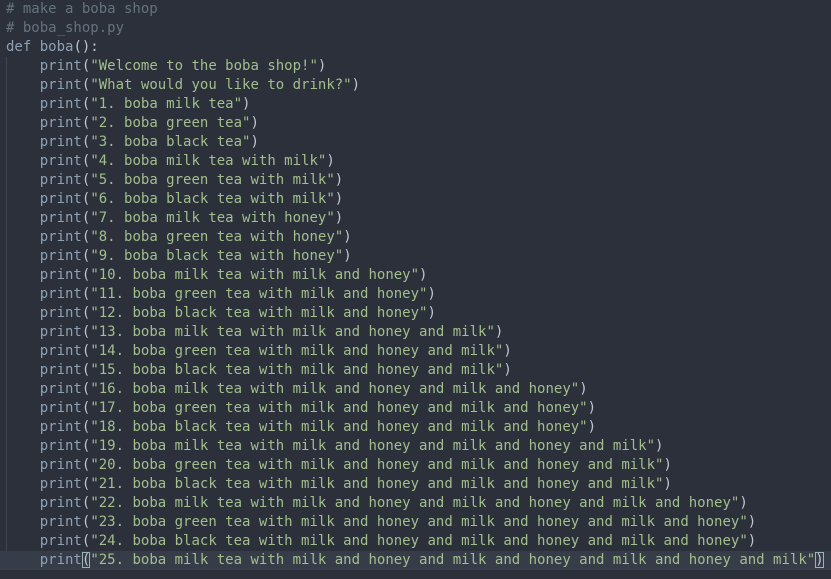  Describe the element at coordinates (418, 28) in the screenshot. I see `code-line: # boba_shop.py` at that location.